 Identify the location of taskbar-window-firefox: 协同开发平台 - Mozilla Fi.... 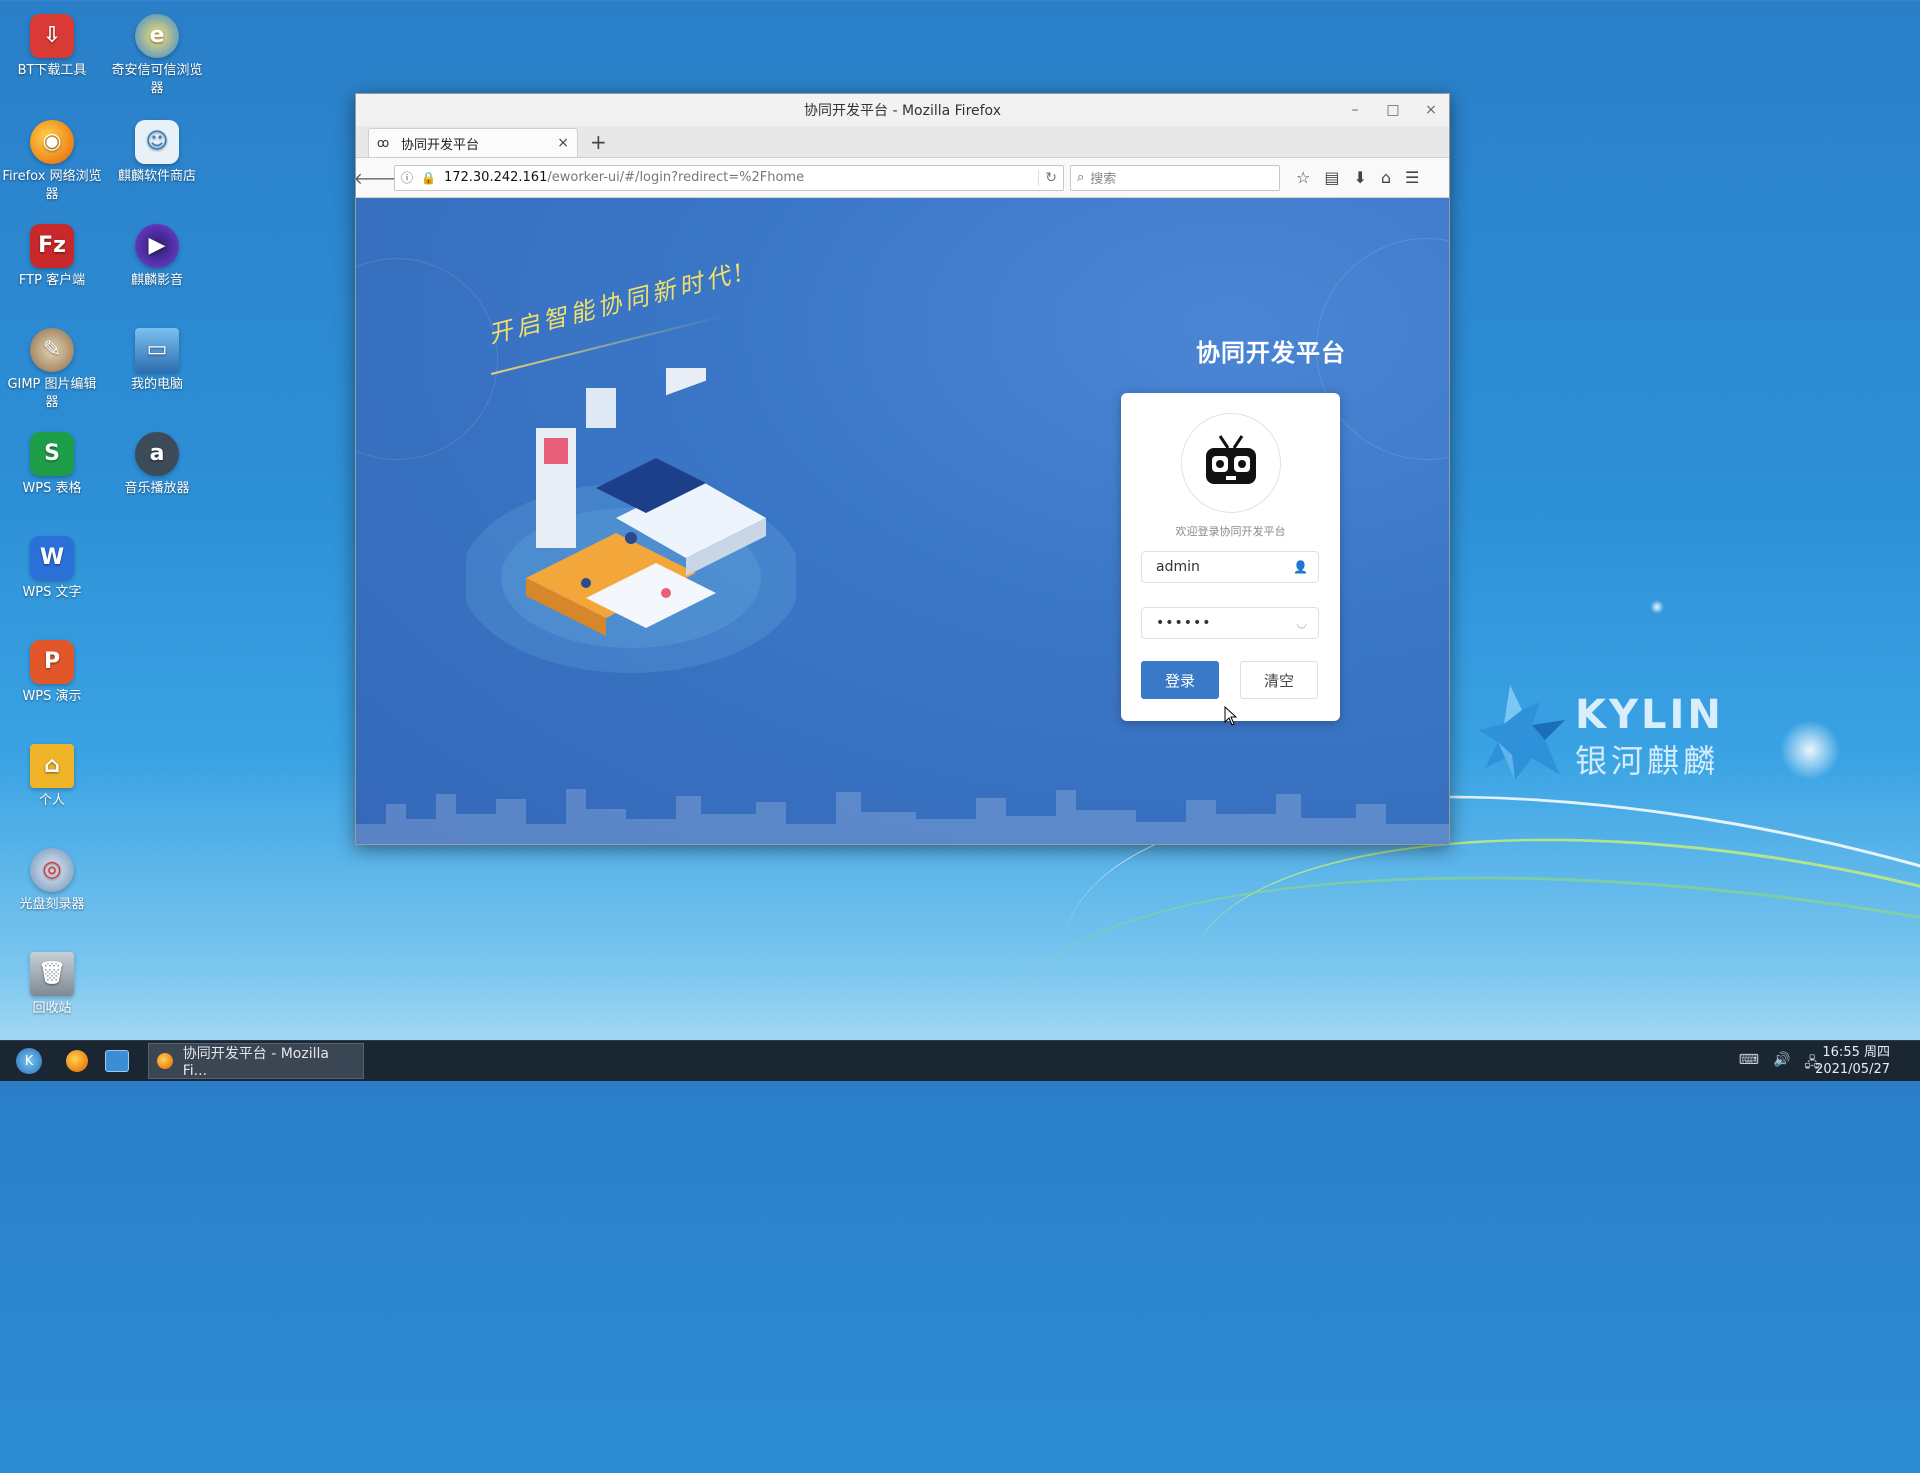
(256, 1061).